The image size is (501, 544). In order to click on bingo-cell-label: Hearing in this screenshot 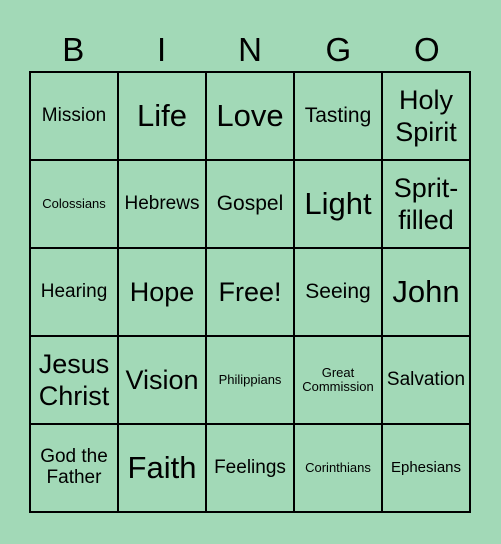, I will do `click(74, 291)`.